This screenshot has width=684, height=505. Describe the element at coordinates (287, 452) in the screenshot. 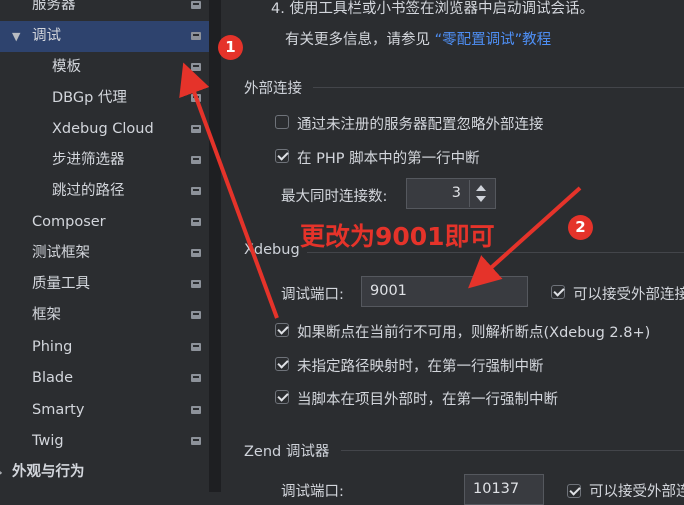

I see `zend-section-title: Zend 调试器` at that location.